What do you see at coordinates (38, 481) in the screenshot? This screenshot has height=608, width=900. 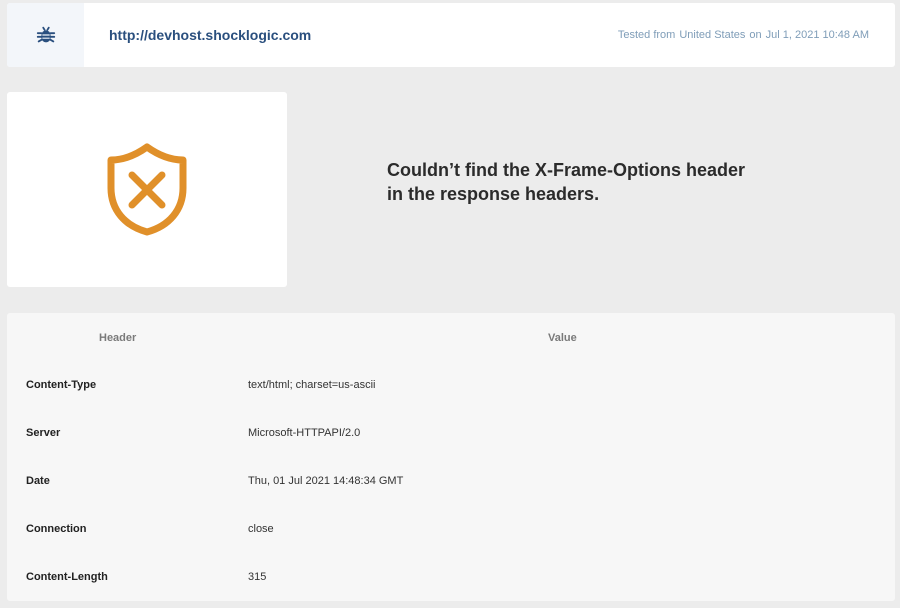 I see `row-header: Date` at bounding box center [38, 481].